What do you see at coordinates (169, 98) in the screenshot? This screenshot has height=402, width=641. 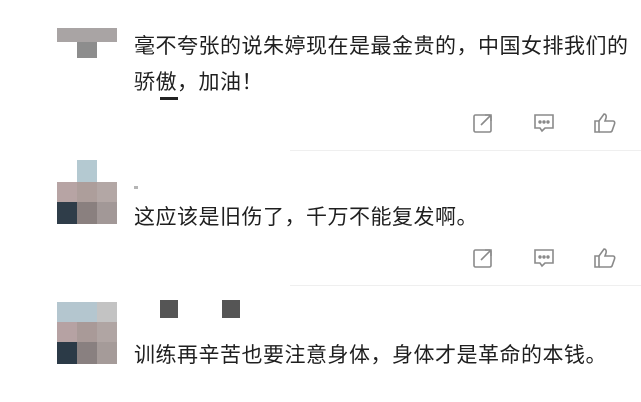 I see `mention-marker` at bounding box center [169, 98].